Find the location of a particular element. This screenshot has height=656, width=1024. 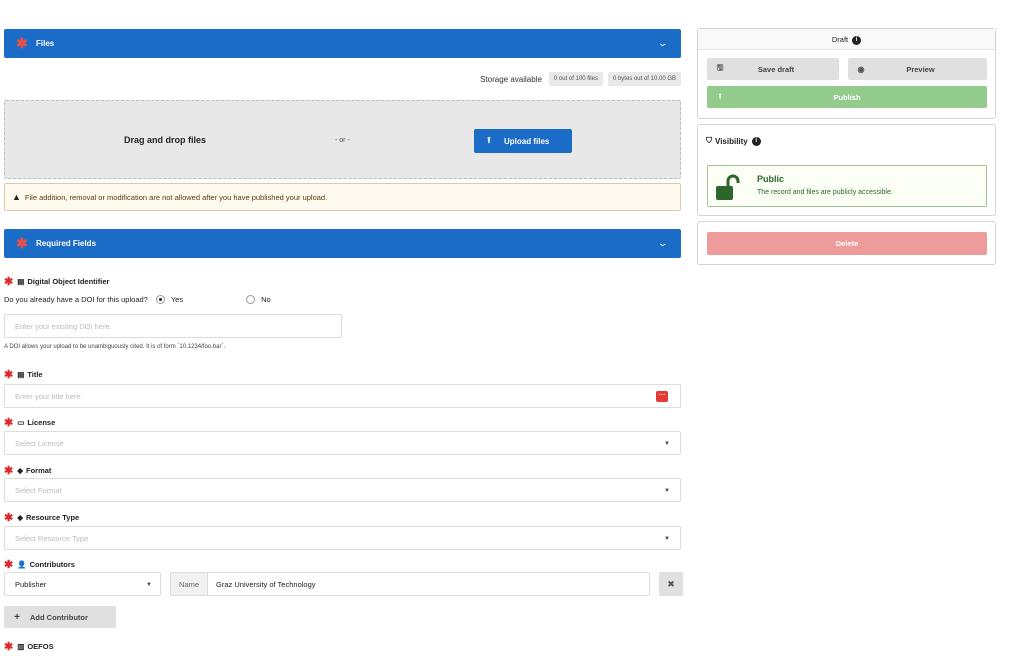

draft-title: Draft is located at coordinates (840, 39).